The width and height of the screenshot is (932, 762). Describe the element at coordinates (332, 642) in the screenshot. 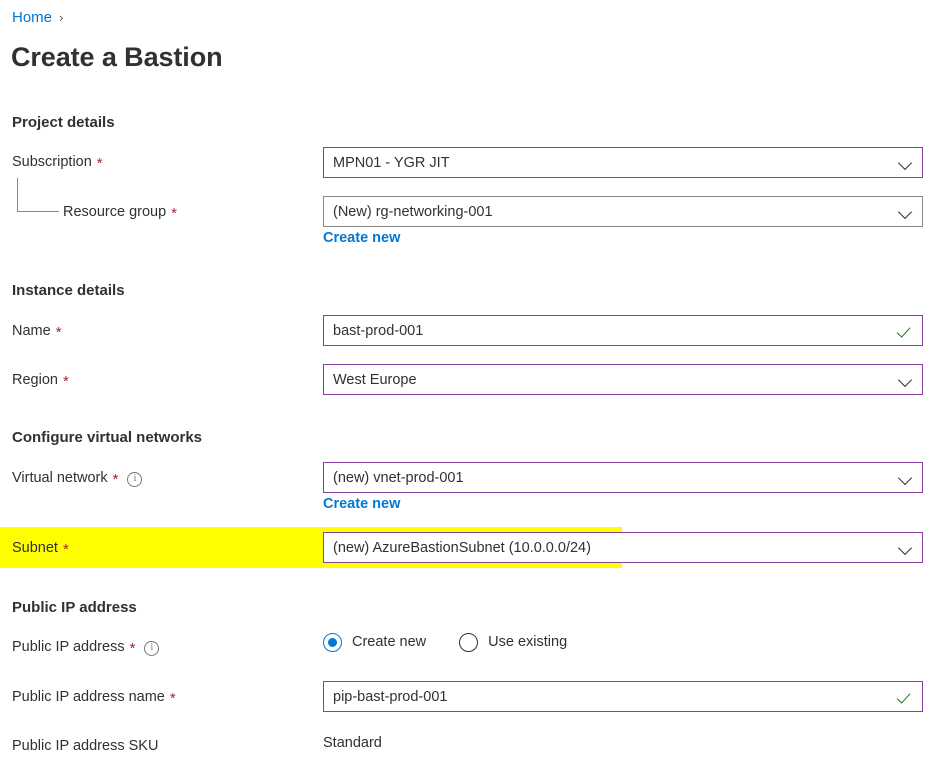

I see `radio-selected-icon` at that location.